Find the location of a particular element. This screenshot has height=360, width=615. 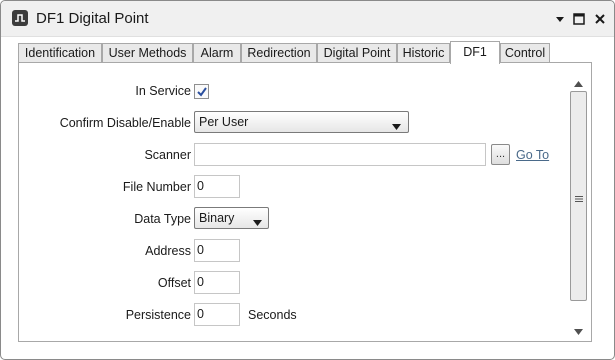

confirm-label: Confirm Disable/Enable is located at coordinates (125, 123).